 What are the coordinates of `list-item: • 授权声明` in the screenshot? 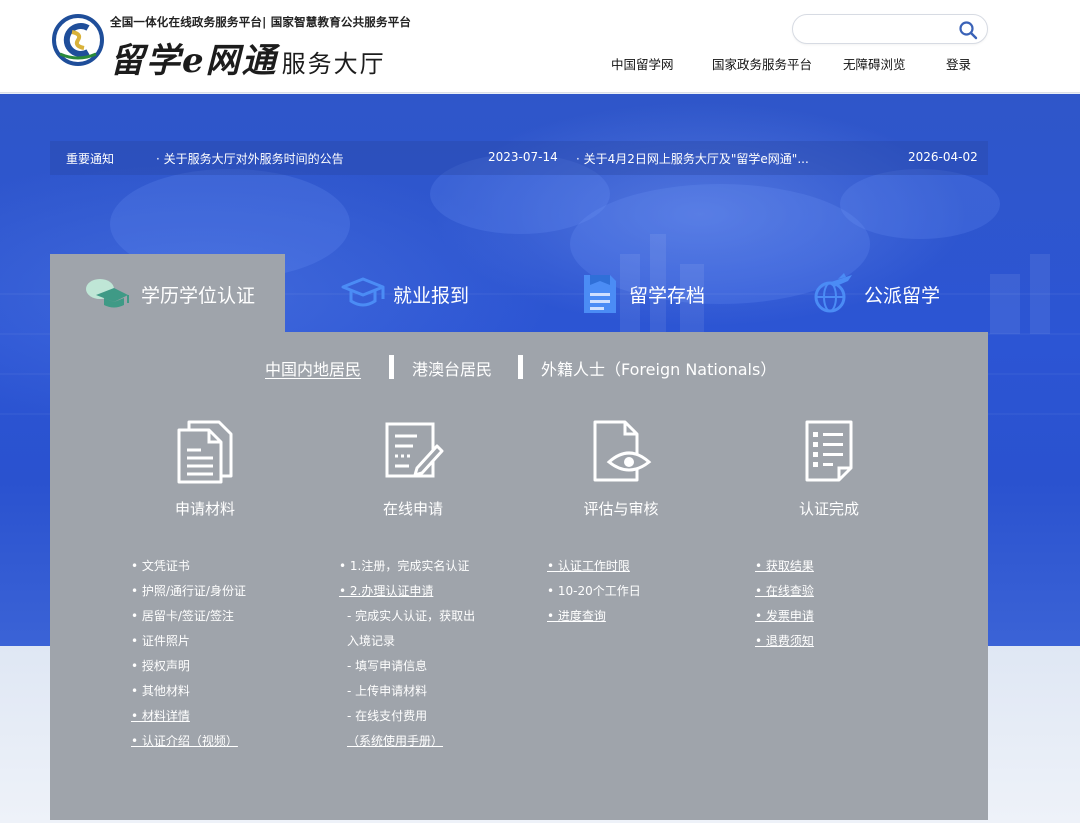 It's located at (160, 666).